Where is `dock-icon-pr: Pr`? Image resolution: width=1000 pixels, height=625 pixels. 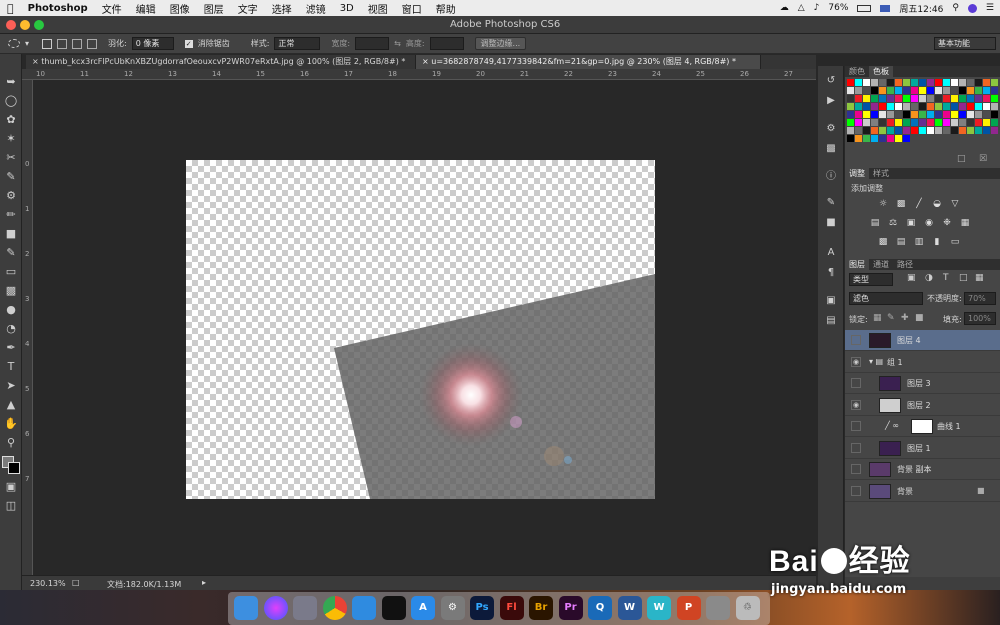 dock-icon-pr: Pr is located at coordinates (570, 608).